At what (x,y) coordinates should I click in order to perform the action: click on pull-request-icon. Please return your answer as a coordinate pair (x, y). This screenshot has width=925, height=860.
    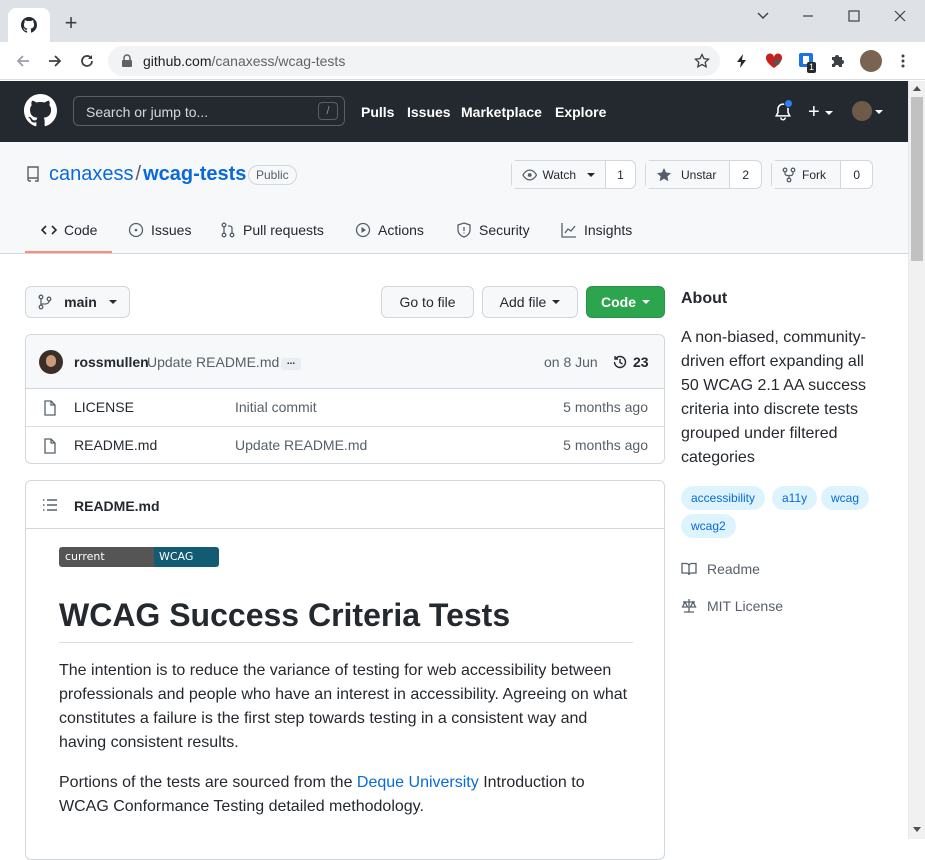
    Looking at the image, I should click on (228, 230).